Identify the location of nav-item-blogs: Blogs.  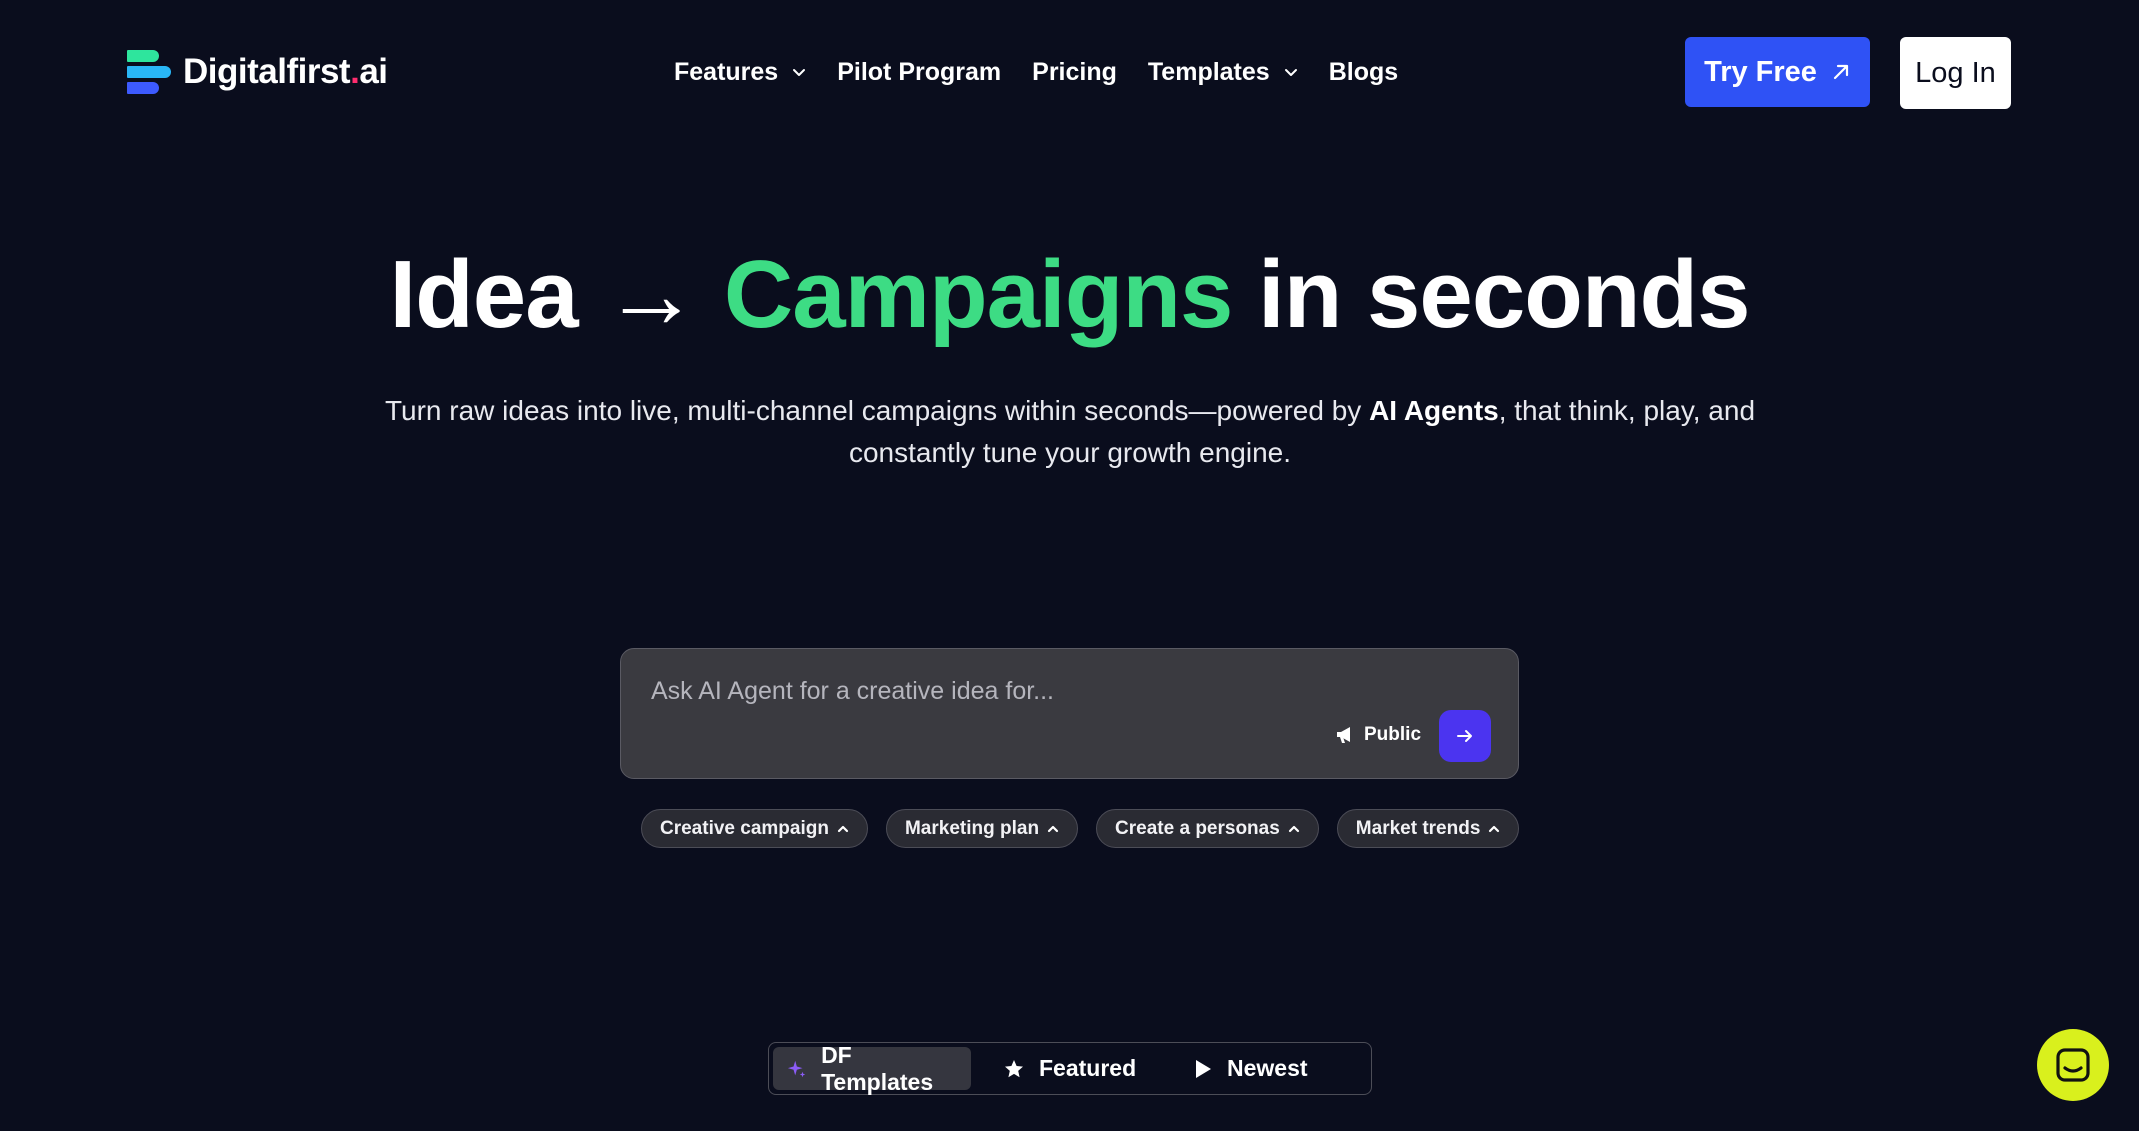
(1363, 72).